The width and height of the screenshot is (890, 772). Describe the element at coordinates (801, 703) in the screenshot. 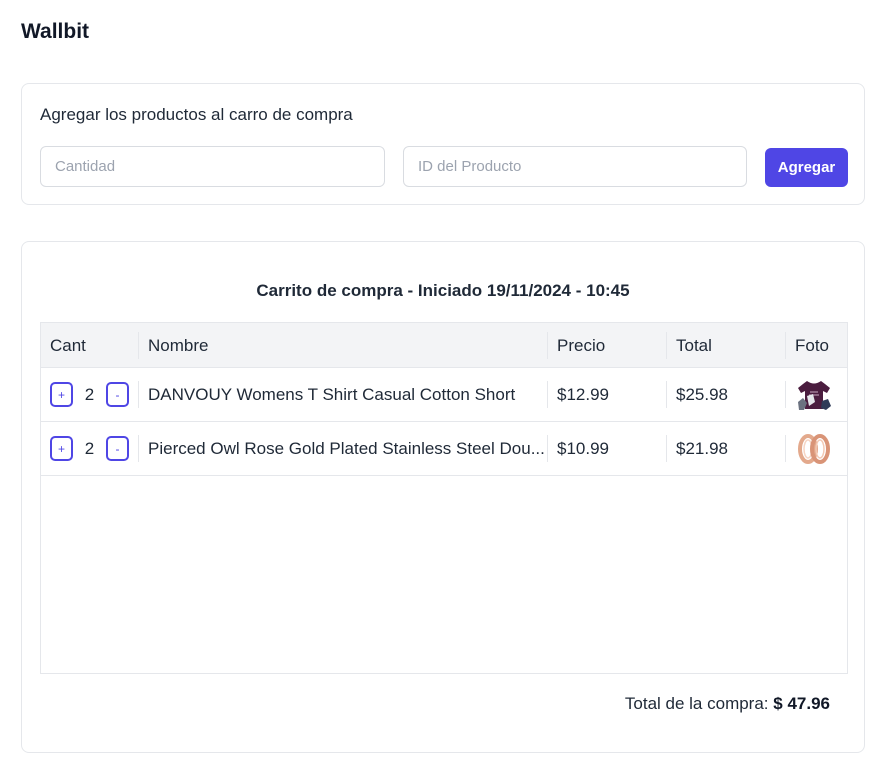

I see `grand-total-value: $ 47.96` at that location.